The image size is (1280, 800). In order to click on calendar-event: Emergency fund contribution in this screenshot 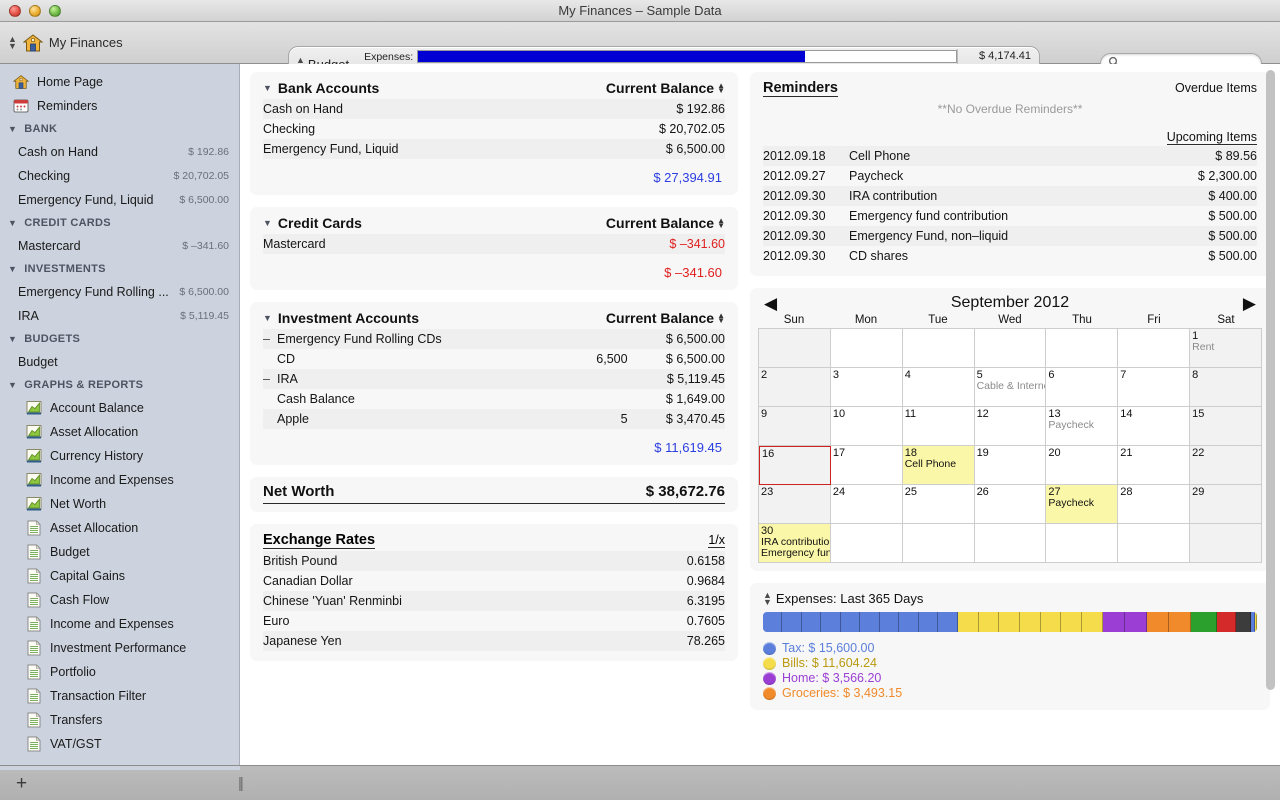, I will do `click(795, 553)`.